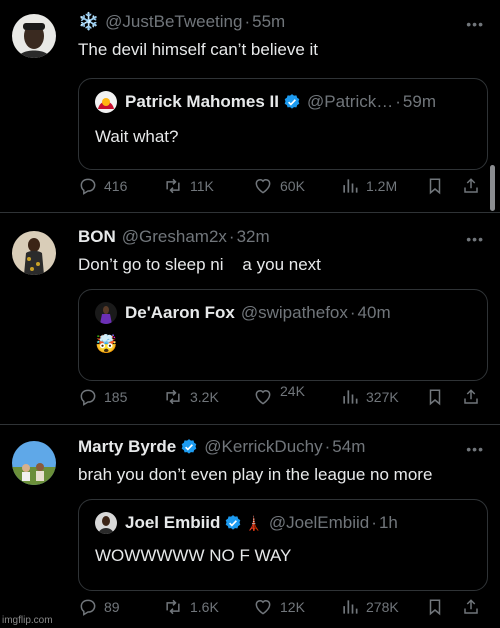 The width and height of the screenshot is (500, 628). Describe the element at coordinates (193, 555) in the screenshot. I see `quote-text: WOWWWWW NO F WAY` at that location.